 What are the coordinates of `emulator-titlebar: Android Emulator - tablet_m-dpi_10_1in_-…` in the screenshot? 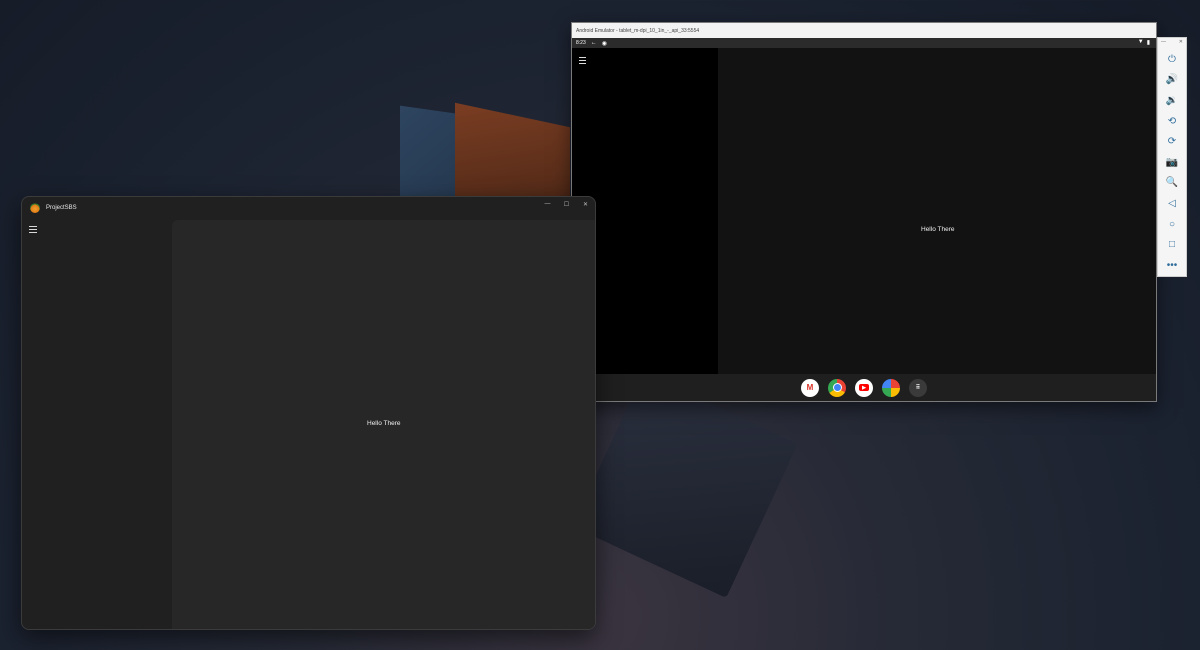 It's located at (864, 30).